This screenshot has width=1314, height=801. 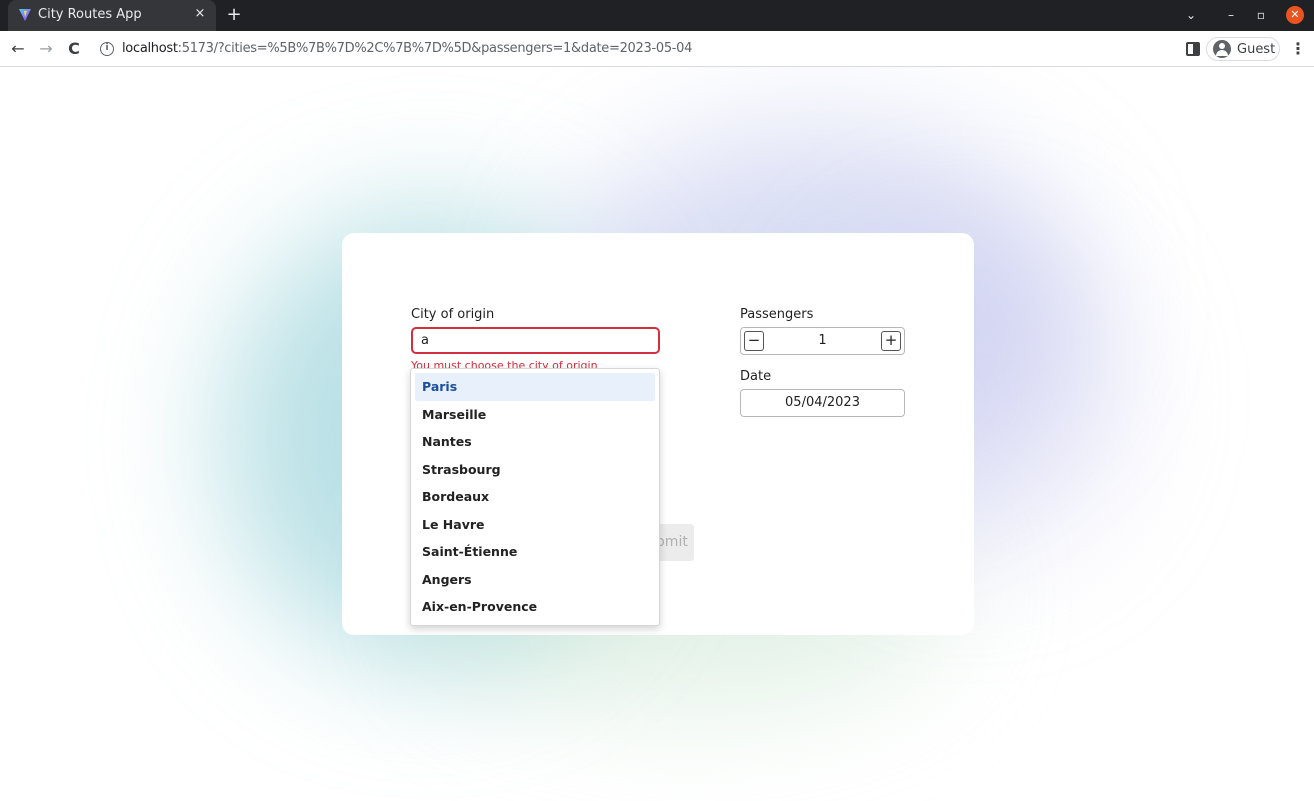 What do you see at coordinates (1298, 49) in the screenshot?
I see `browser-menu-icon: ⋮` at bounding box center [1298, 49].